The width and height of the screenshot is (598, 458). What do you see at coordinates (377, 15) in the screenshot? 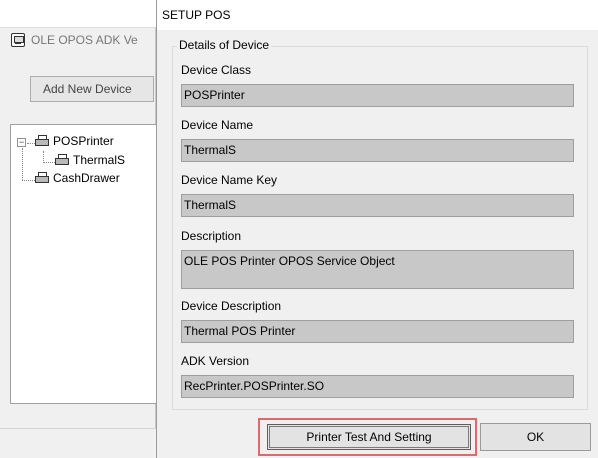
I see `dialog-titlebar: SETUP POS` at bounding box center [377, 15].